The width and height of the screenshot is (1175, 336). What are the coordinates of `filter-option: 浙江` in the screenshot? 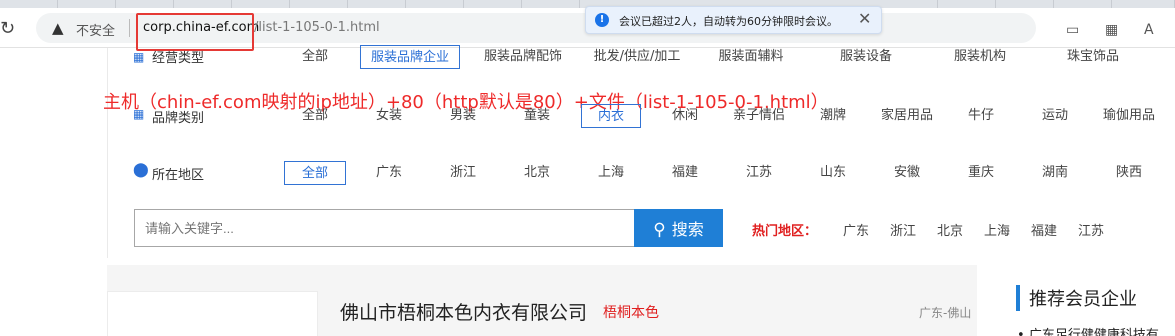 It's located at (463, 173).